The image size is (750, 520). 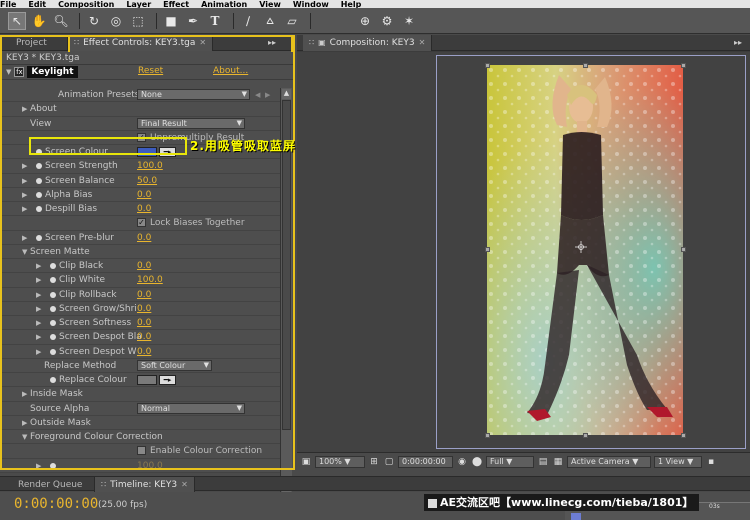 I want to click on about-row: ▶ About, so click(x=141, y=109).